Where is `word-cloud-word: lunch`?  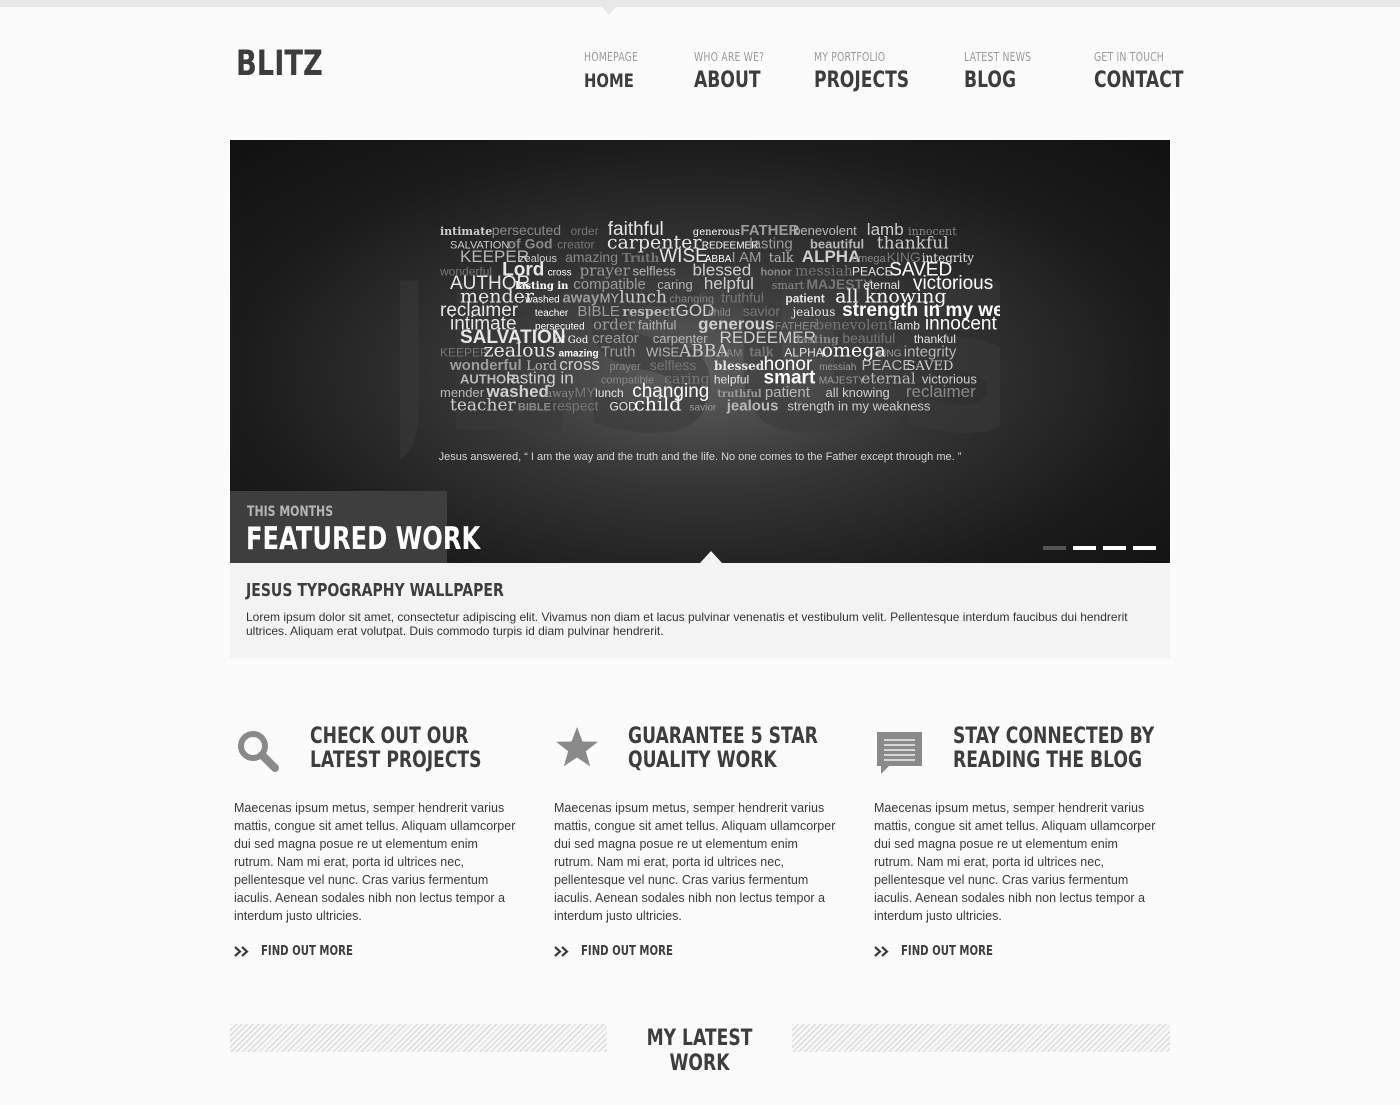
word-cloud-word: lunch is located at coordinates (609, 393).